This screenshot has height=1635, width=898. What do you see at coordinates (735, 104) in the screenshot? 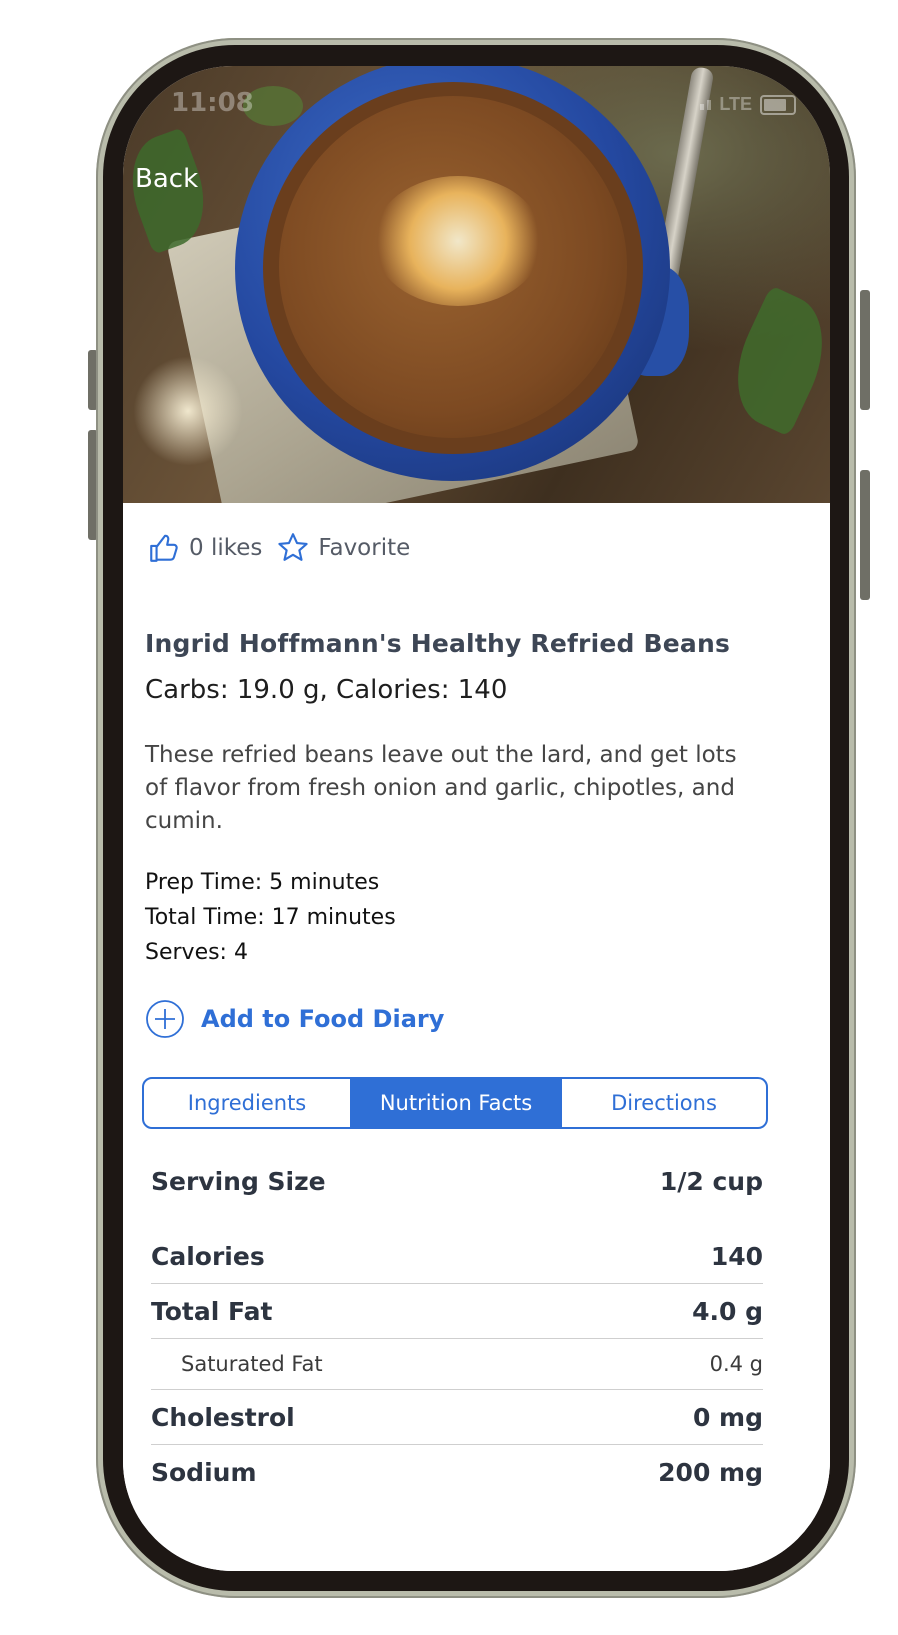
I see `network-label: LTE` at bounding box center [735, 104].